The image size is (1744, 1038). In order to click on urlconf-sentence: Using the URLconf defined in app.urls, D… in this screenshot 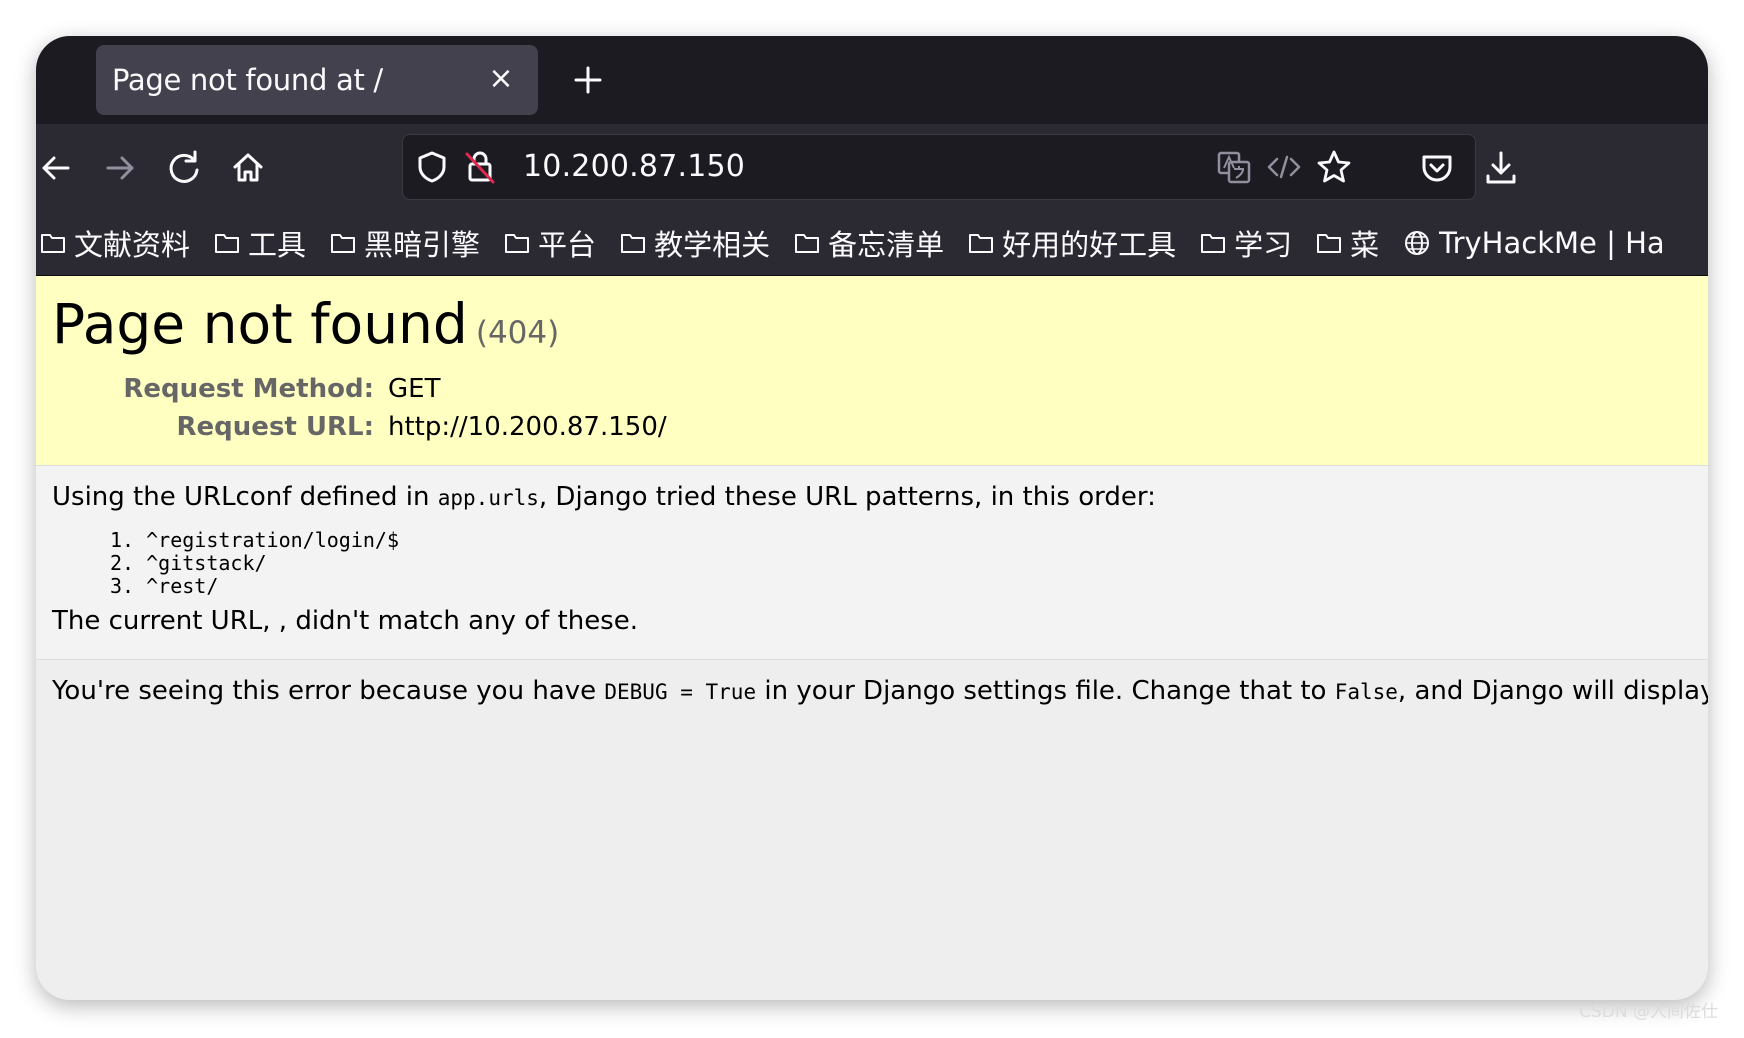, I will do `click(604, 497)`.